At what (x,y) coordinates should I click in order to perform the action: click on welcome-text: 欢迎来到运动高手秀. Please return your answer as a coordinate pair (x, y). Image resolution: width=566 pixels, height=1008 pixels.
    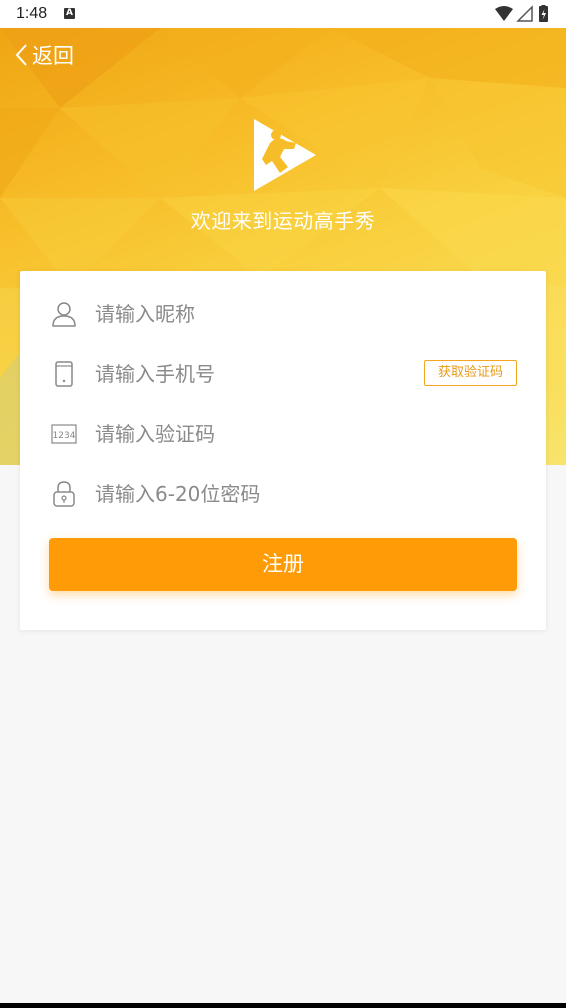
    Looking at the image, I should click on (283, 221).